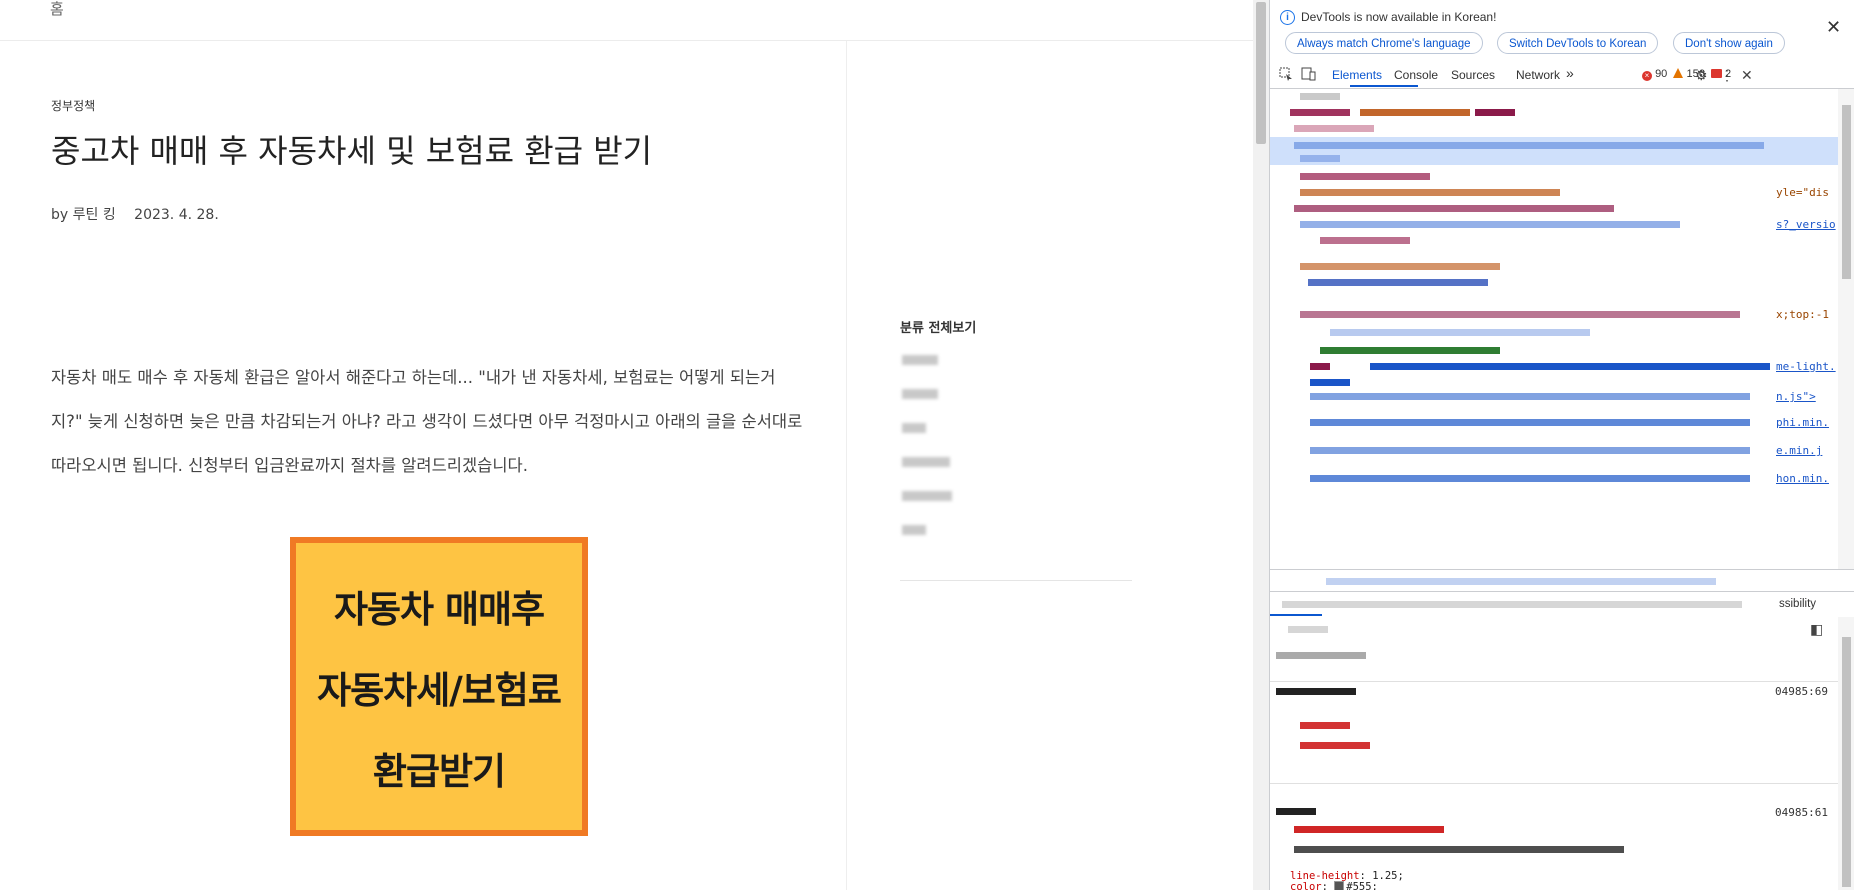 This screenshot has width=1854, height=890. What do you see at coordinates (1554, 423) in the screenshot?
I see `dom-node: phi.min.` at bounding box center [1554, 423].